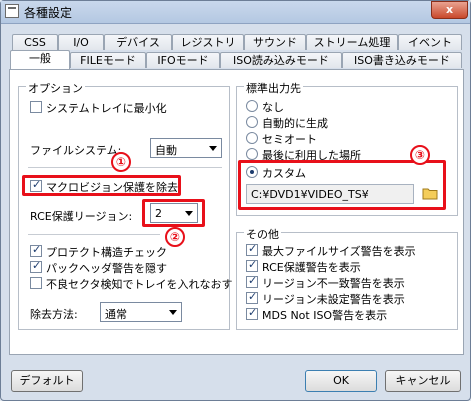  Describe the element at coordinates (54, 314) in the screenshot. I see `removal-label: 除去方法:` at that location.